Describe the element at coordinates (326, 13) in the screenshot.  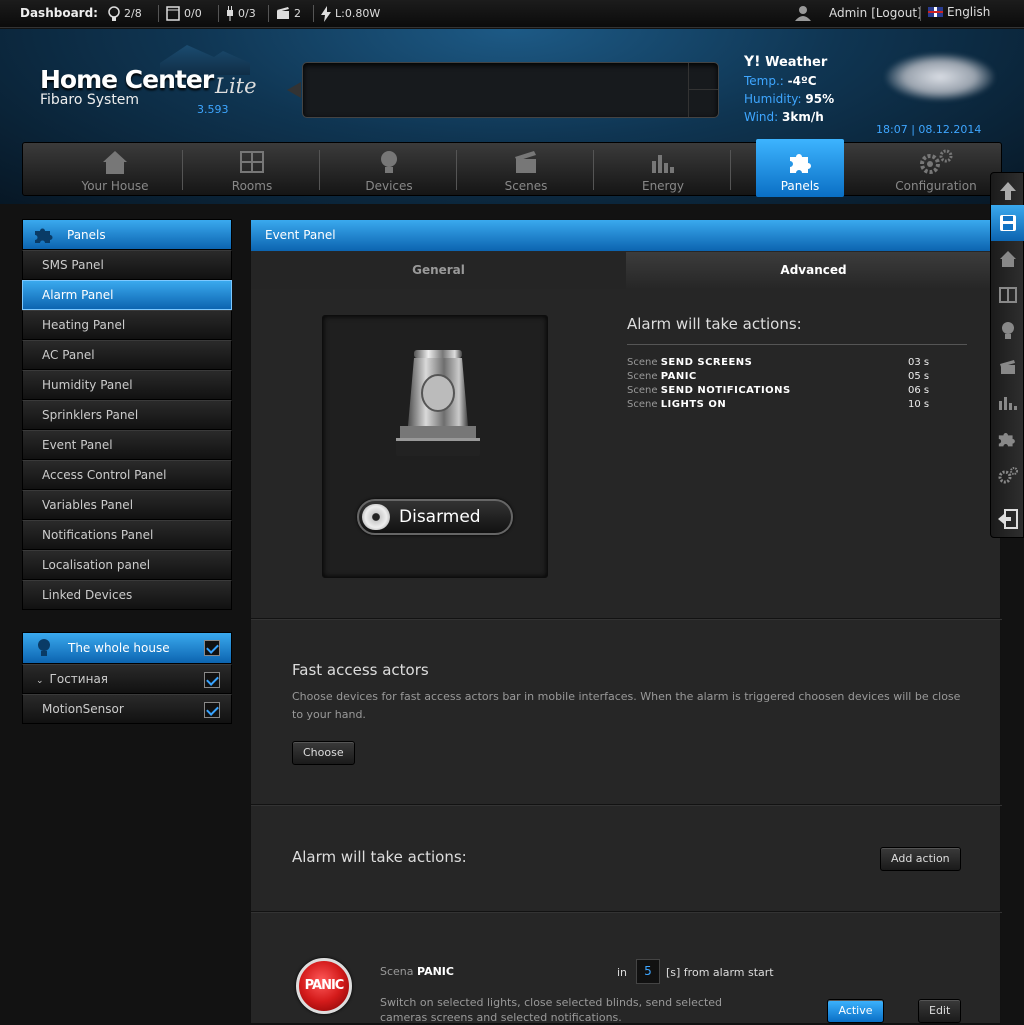
I see `lightning-icon` at that location.